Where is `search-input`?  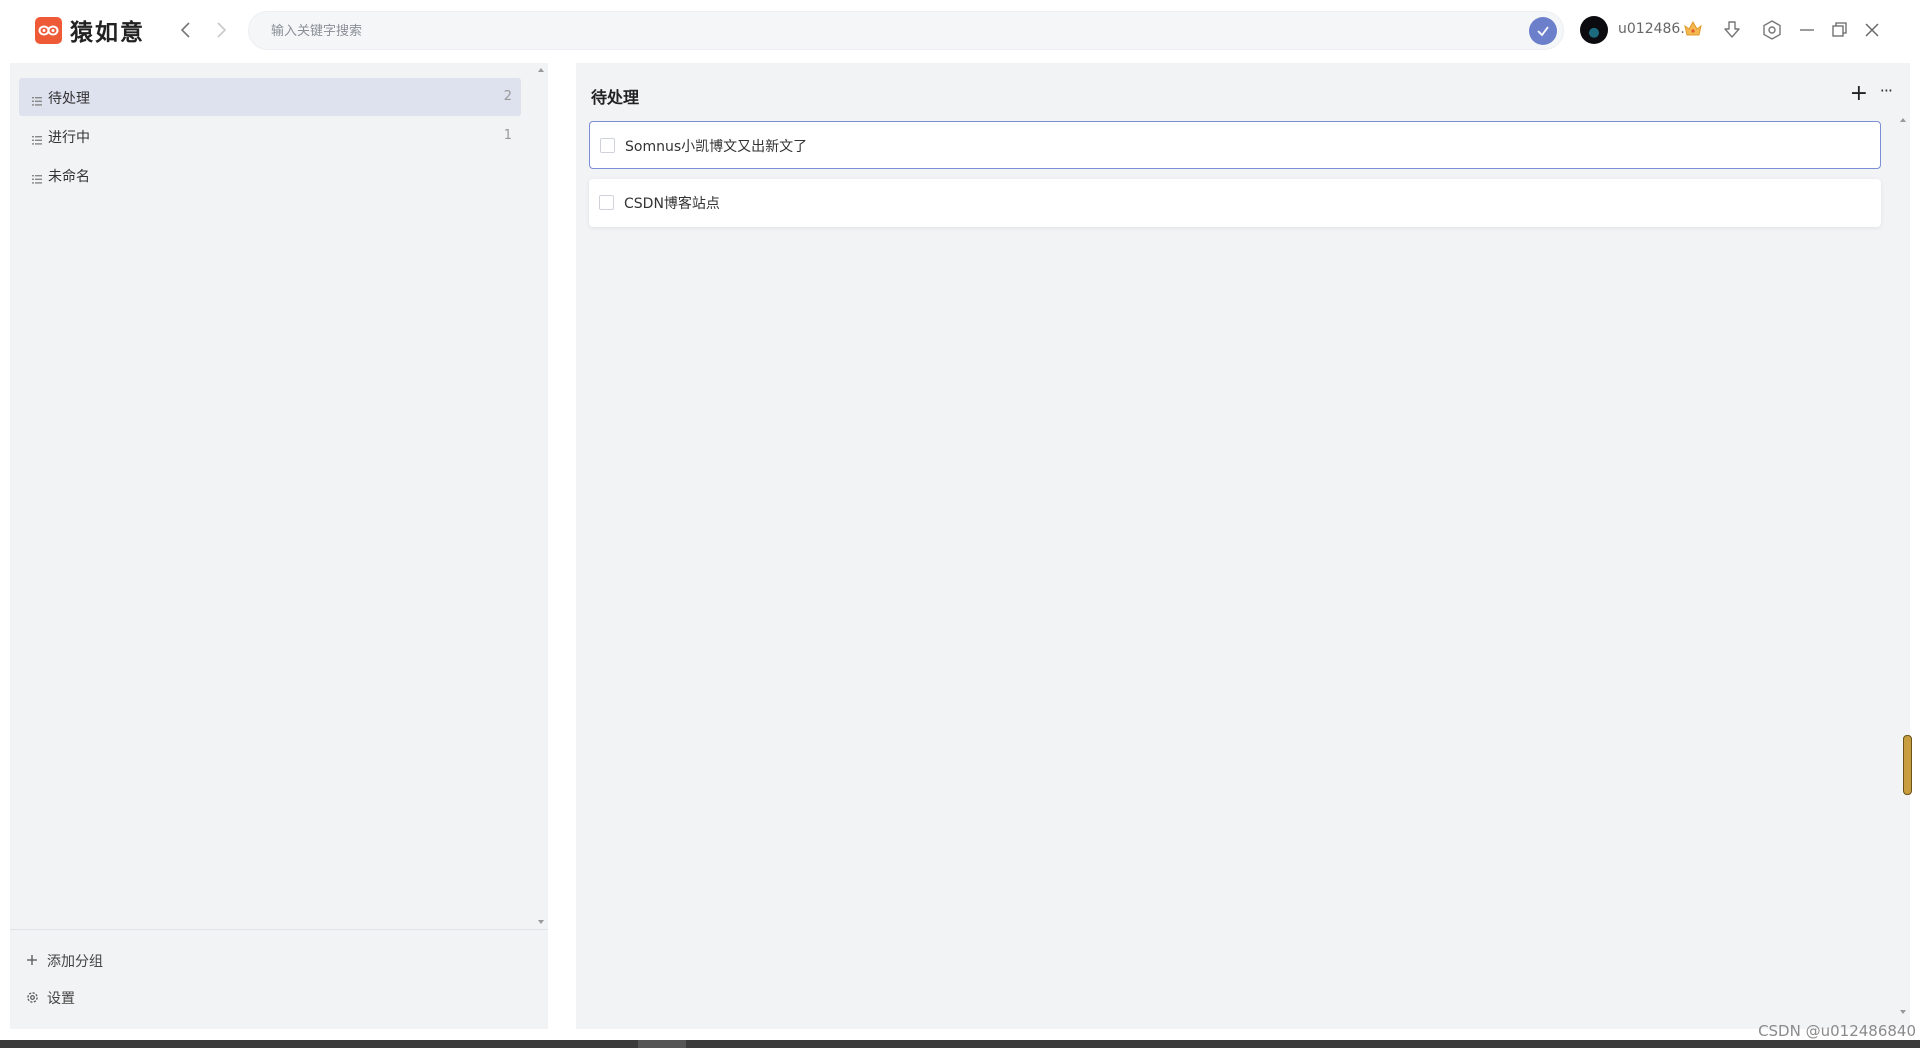
search-input is located at coordinates (871, 31).